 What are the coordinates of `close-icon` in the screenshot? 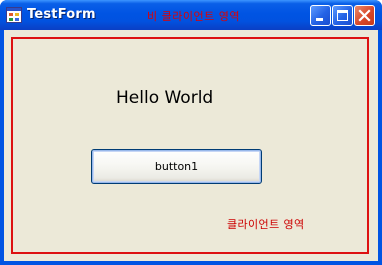 It's located at (364, 15).